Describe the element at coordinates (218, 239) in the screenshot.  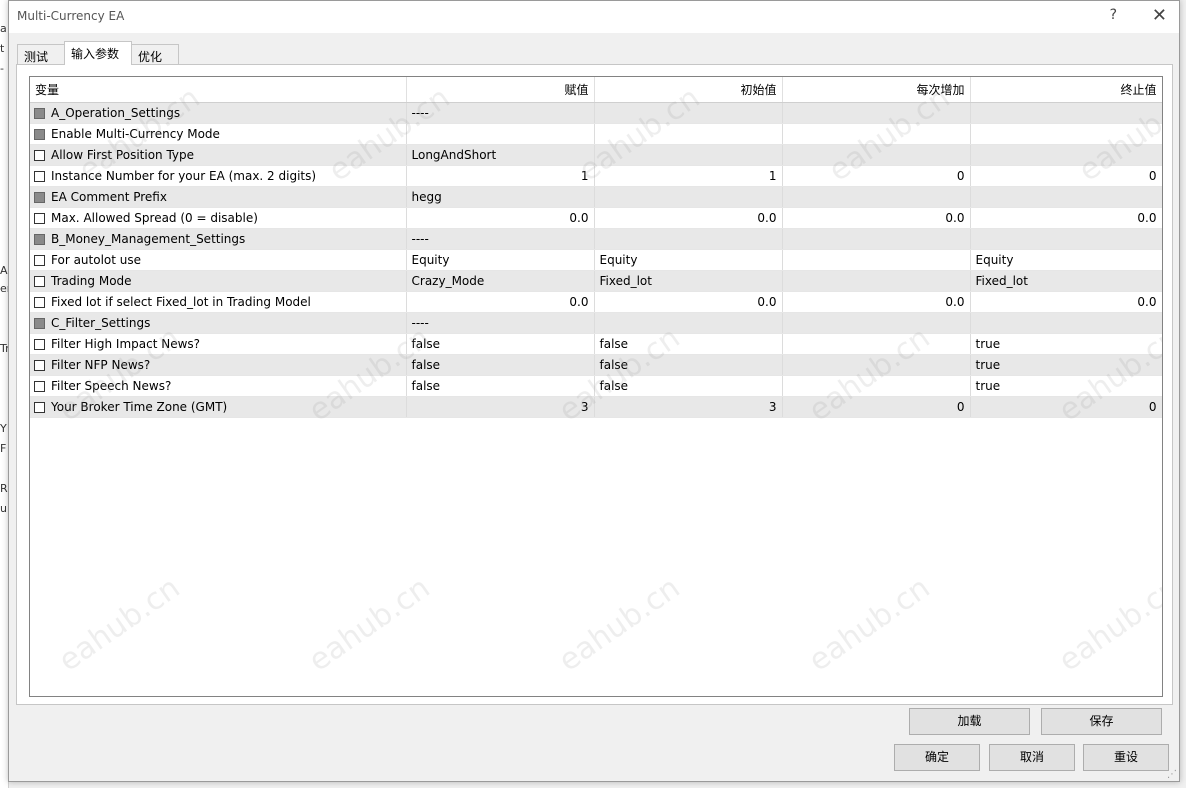
I see `cell-variable: B_Money_Management_Settings` at that location.